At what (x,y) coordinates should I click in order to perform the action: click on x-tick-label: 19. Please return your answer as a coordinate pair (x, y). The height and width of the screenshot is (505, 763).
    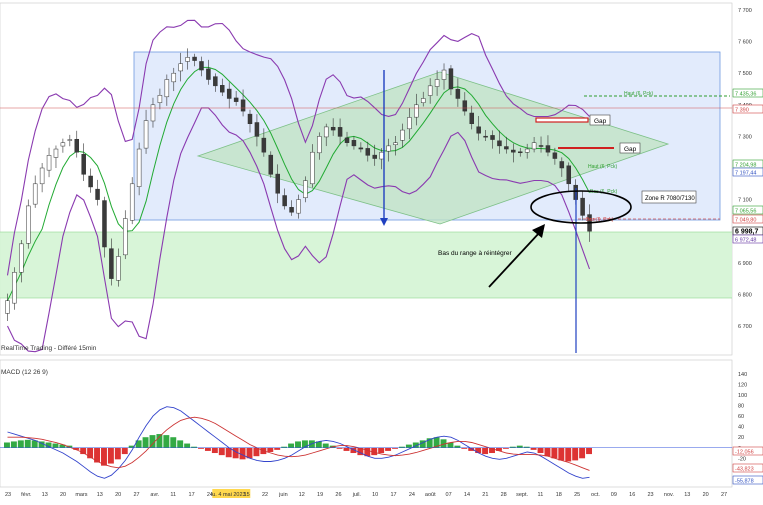
    Looking at the image, I should click on (320, 495).